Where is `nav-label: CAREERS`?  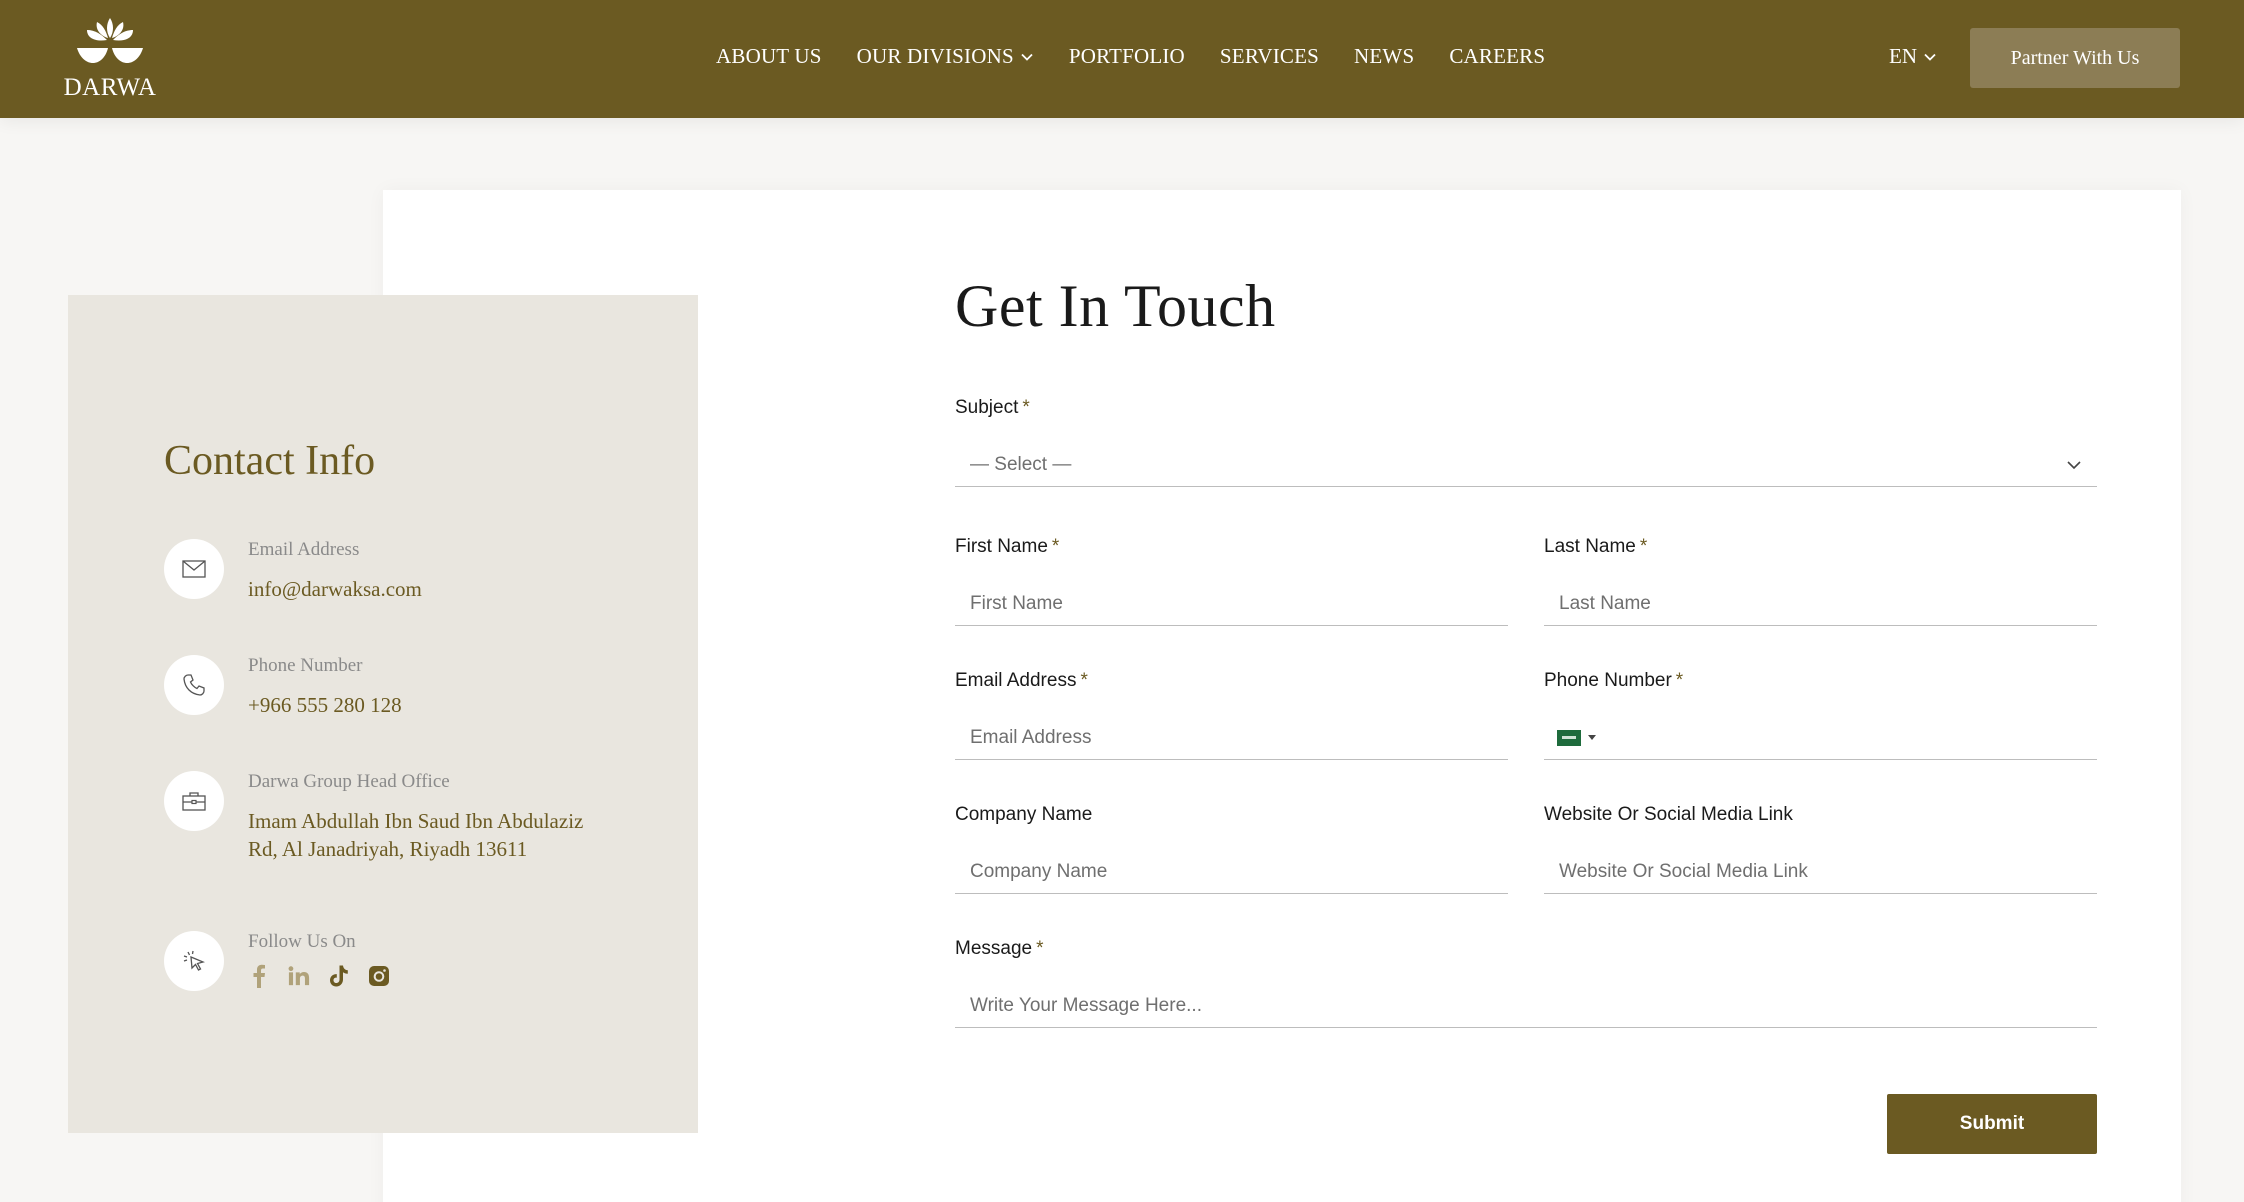 nav-label: CAREERS is located at coordinates (1497, 56).